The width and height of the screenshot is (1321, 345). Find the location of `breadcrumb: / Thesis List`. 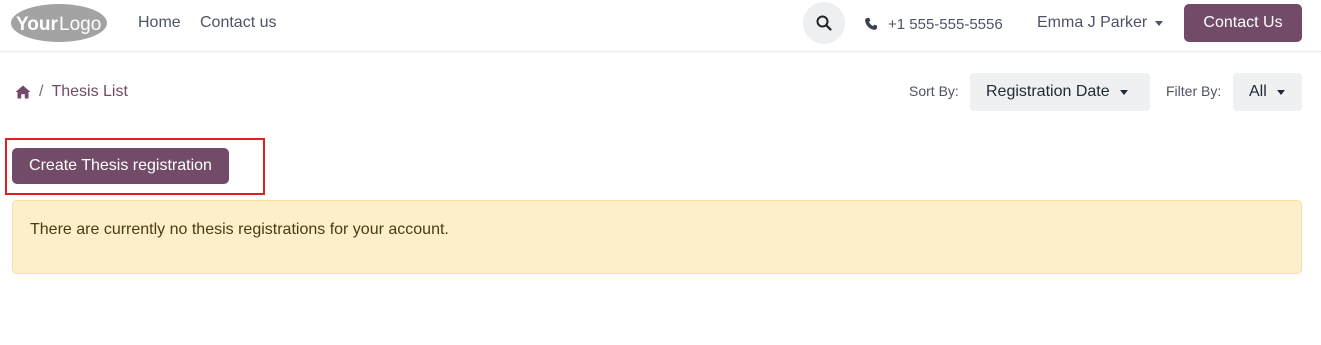

breadcrumb: / Thesis List is located at coordinates (71, 92).